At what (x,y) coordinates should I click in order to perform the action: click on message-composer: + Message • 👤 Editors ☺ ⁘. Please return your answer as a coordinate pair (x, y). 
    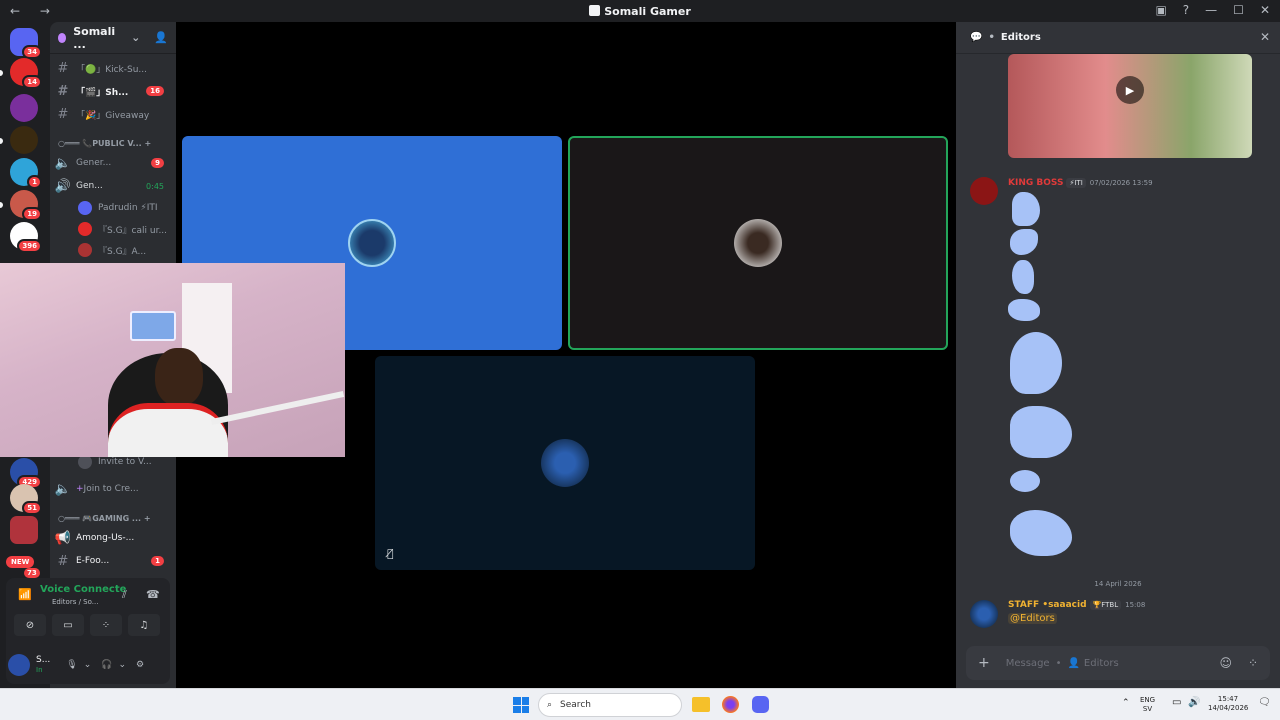
    Looking at the image, I should click on (1118, 663).